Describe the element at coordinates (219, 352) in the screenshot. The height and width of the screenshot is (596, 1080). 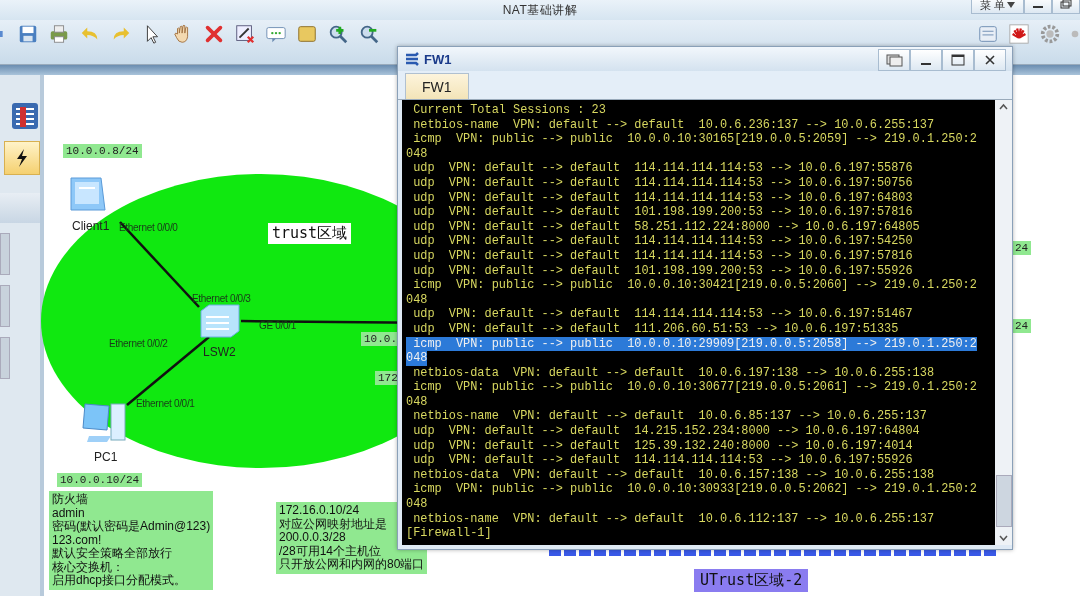
I see `device-name: LSW2` at that location.